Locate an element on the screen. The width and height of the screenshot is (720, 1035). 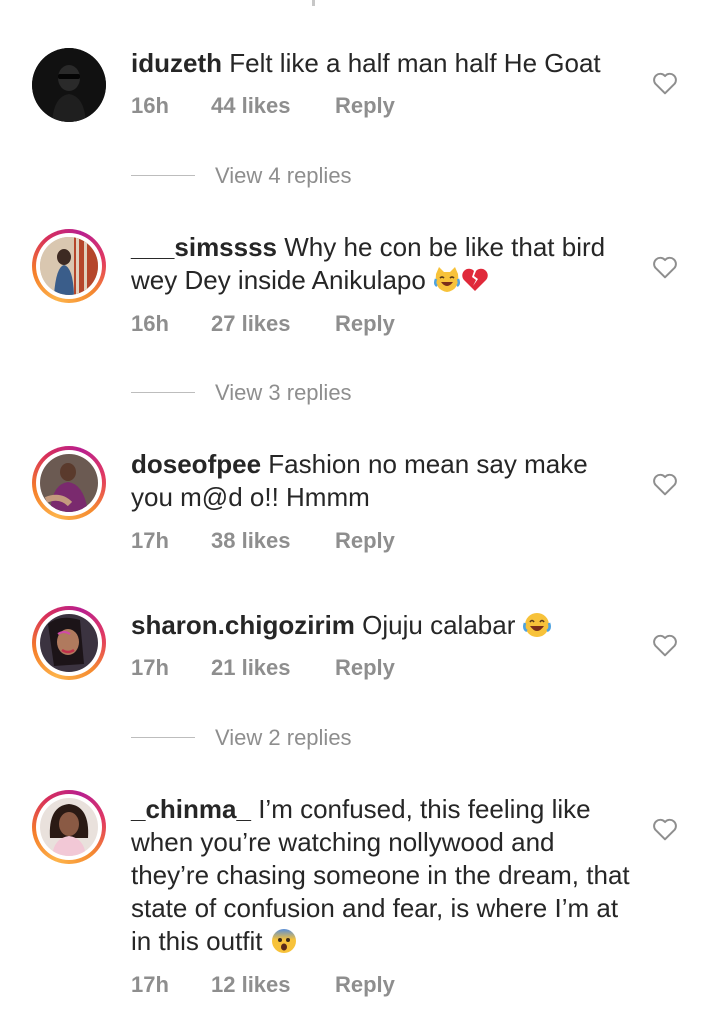
comment-meta: 17h 12 likes Reply is located at coordinates (263, 985).